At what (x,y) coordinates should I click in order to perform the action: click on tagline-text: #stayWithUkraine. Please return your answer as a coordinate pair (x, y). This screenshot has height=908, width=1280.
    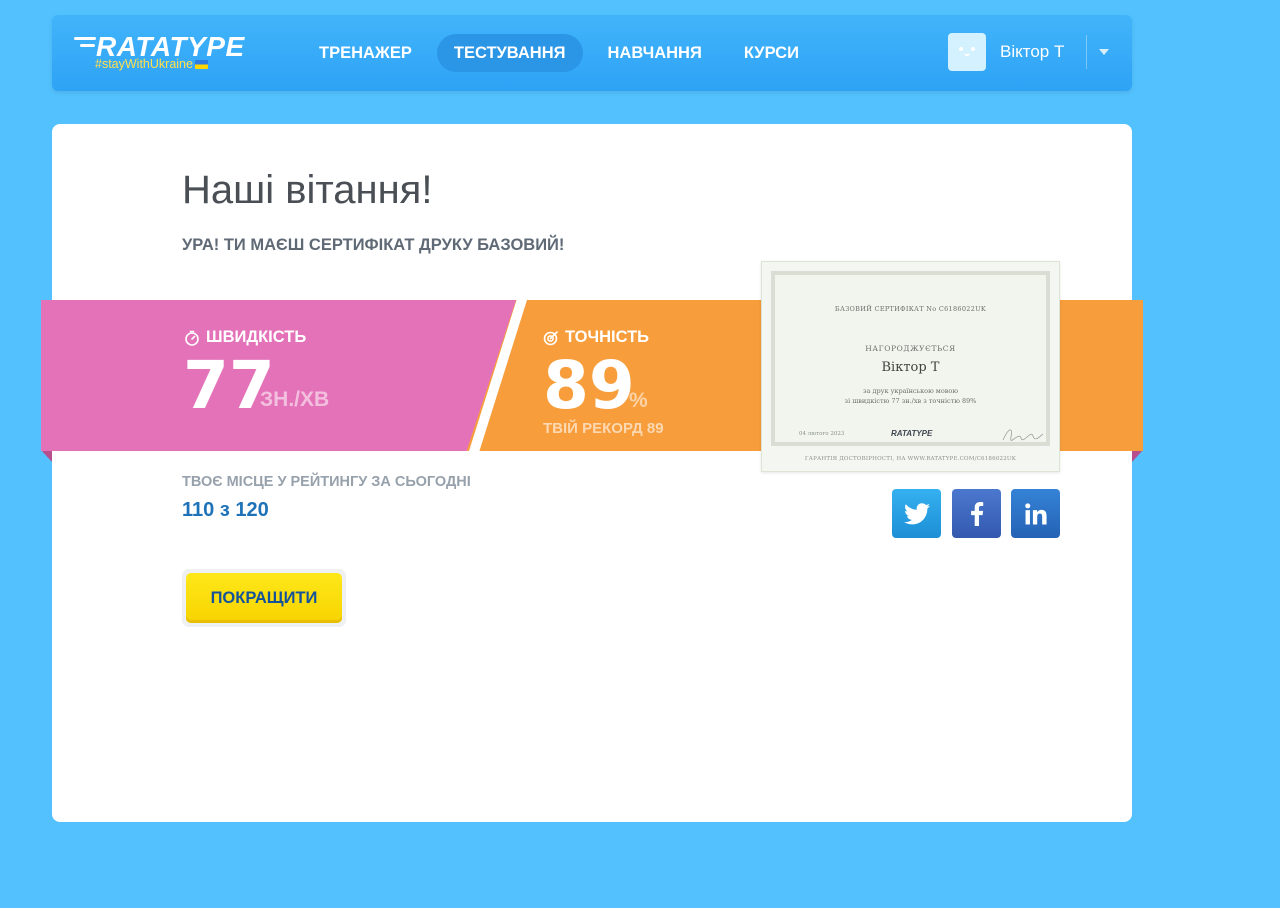
    Looking at the image, I should click on (144, 64).